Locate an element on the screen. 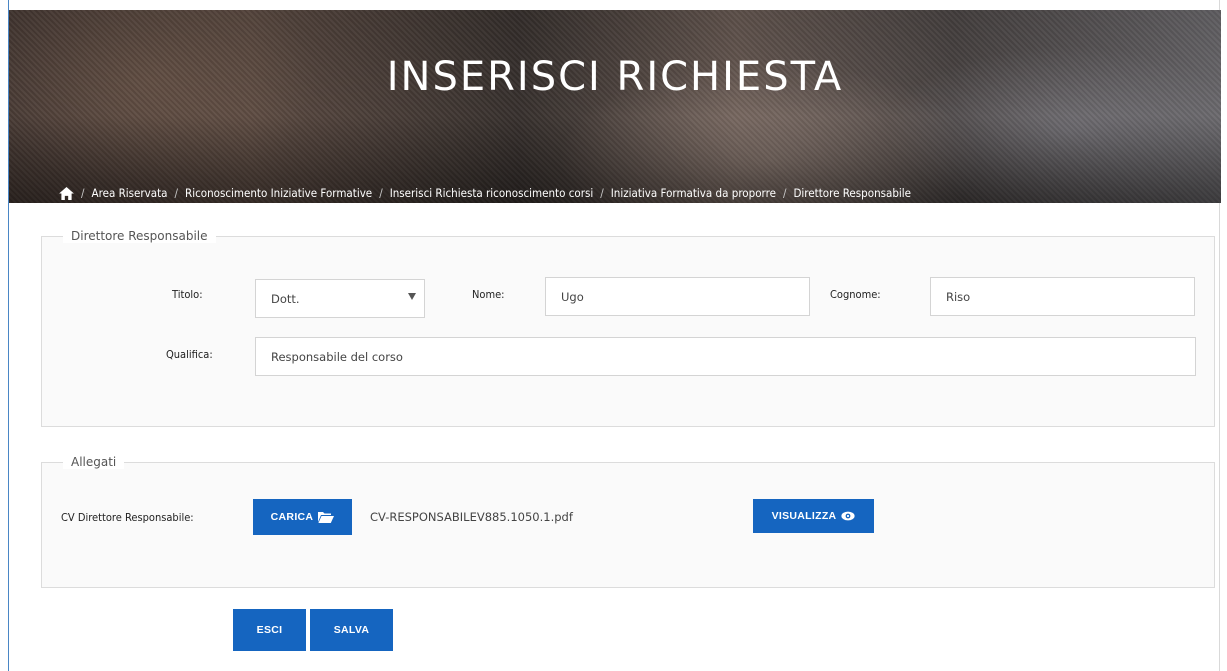 This screenshot has width=1227, height=671. upload-button: CARICA is located at coordinates (302, 517).